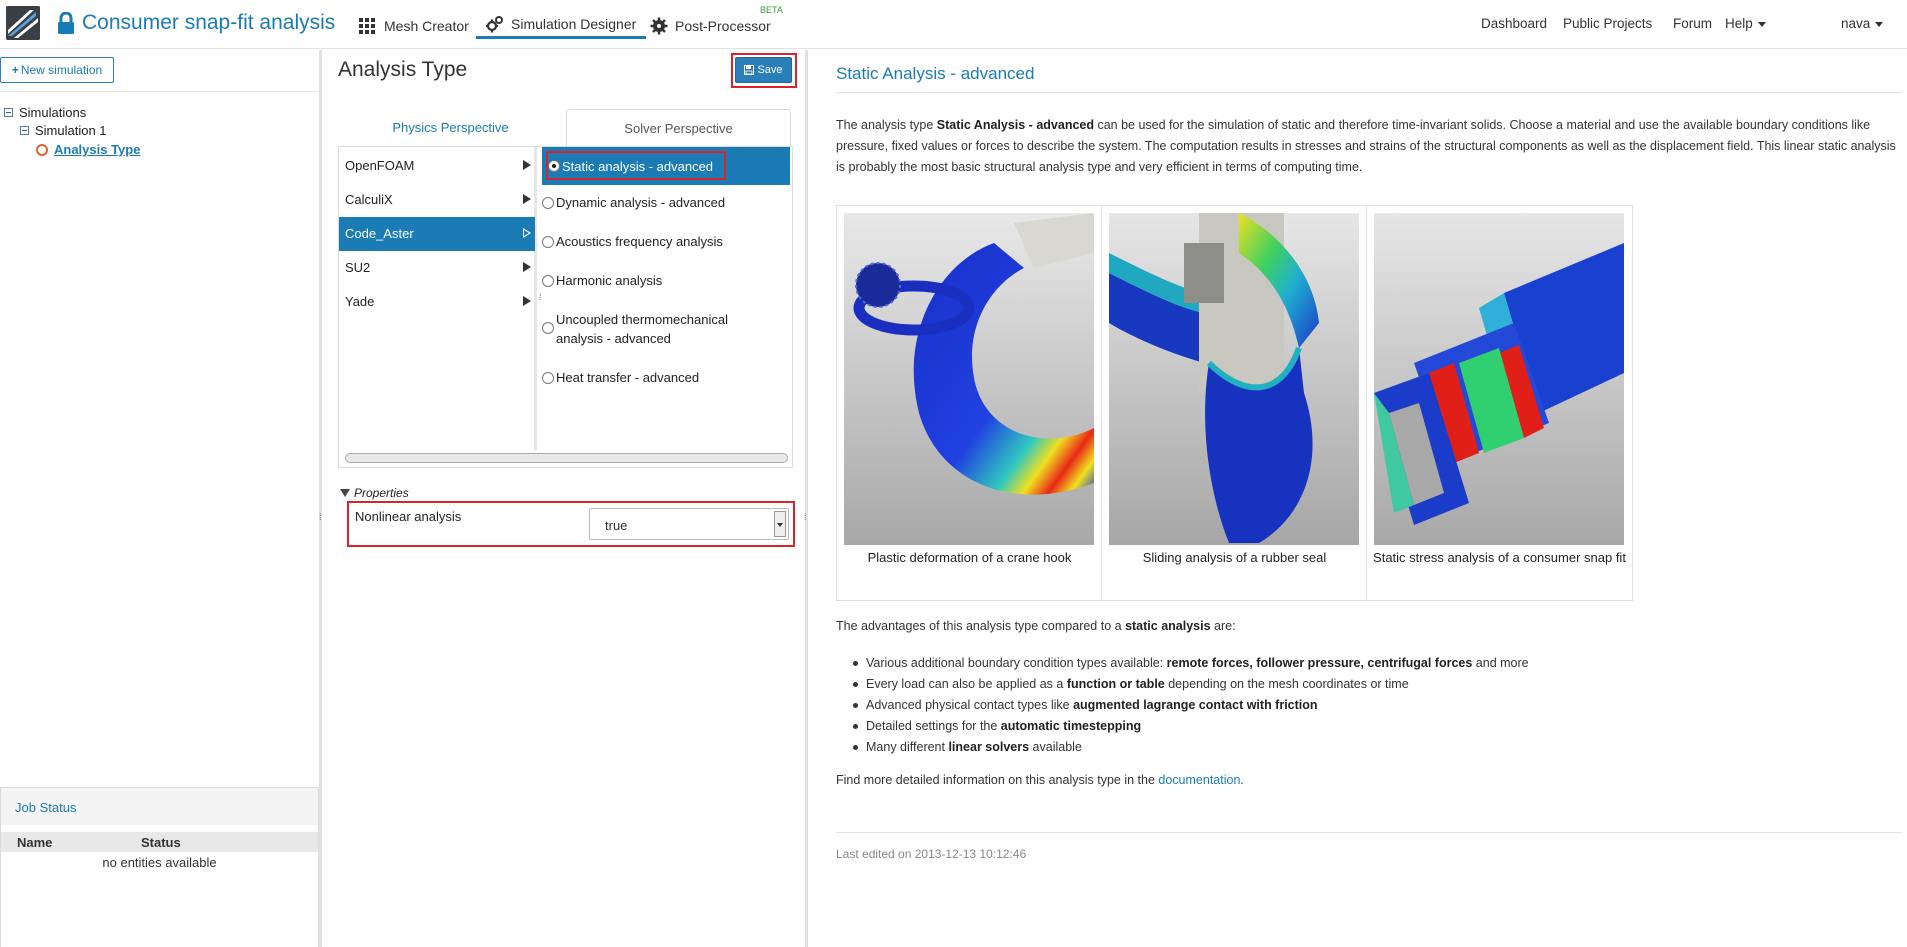 Image resolution: width=1907 pixels, height=947 pixels. Describe the element at coordinates (15, 70) in the screenshot. I see `plus-icon: +` at that location.